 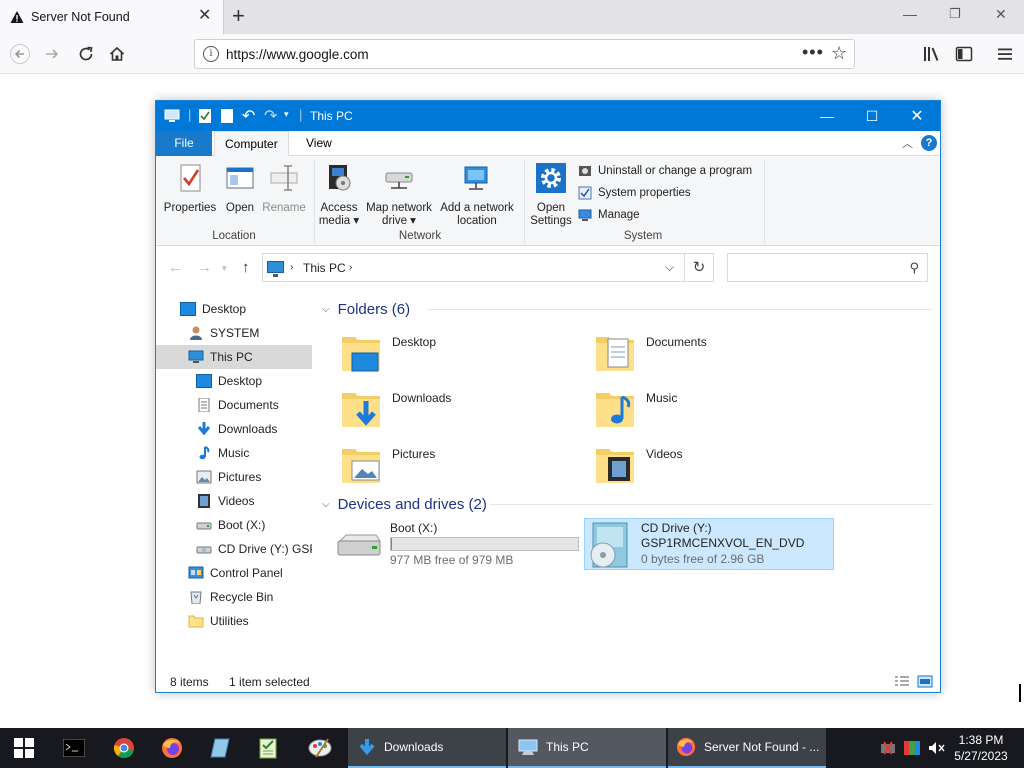 What do you see at coordinates (551, 195) in the screenshot?
I see `open-settings-button: Open Settings` at bounding box center [551, 195].